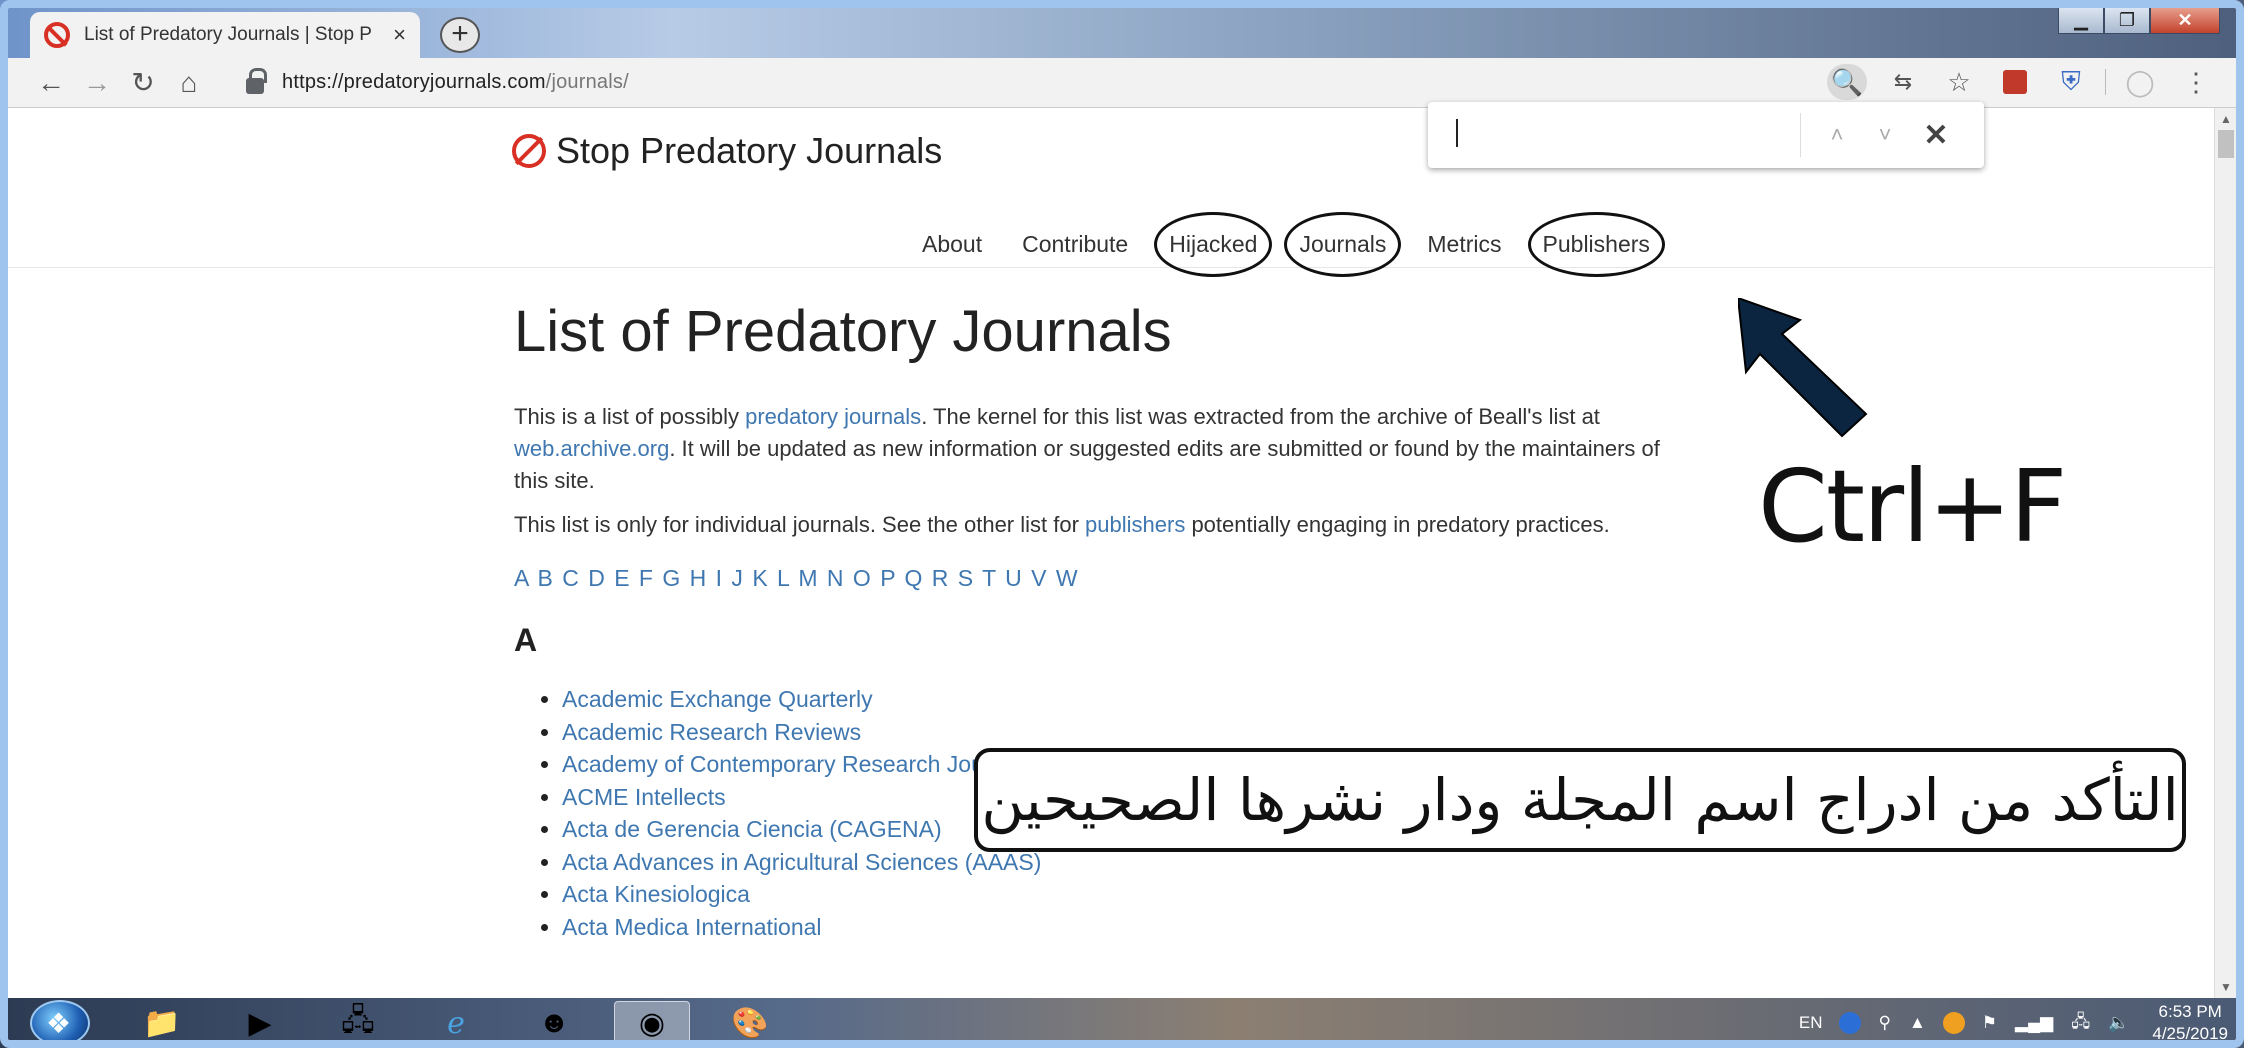  Describe the element at coordinates (2196, 82) in the screenshot. I see `menu-kebab-icon: ⋮` at that location.